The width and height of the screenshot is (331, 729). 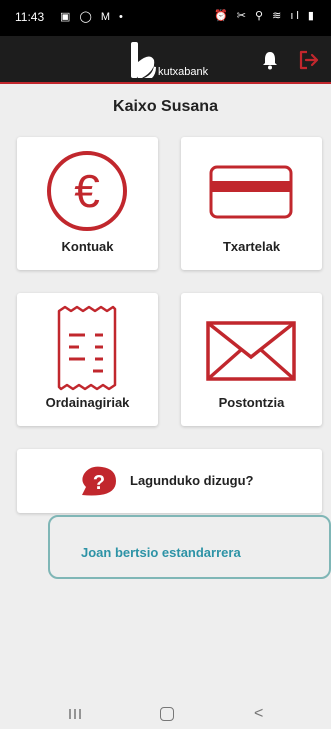 I want to click on notification-icons: ▣ ◯ M •, so click(x=93, y=17).